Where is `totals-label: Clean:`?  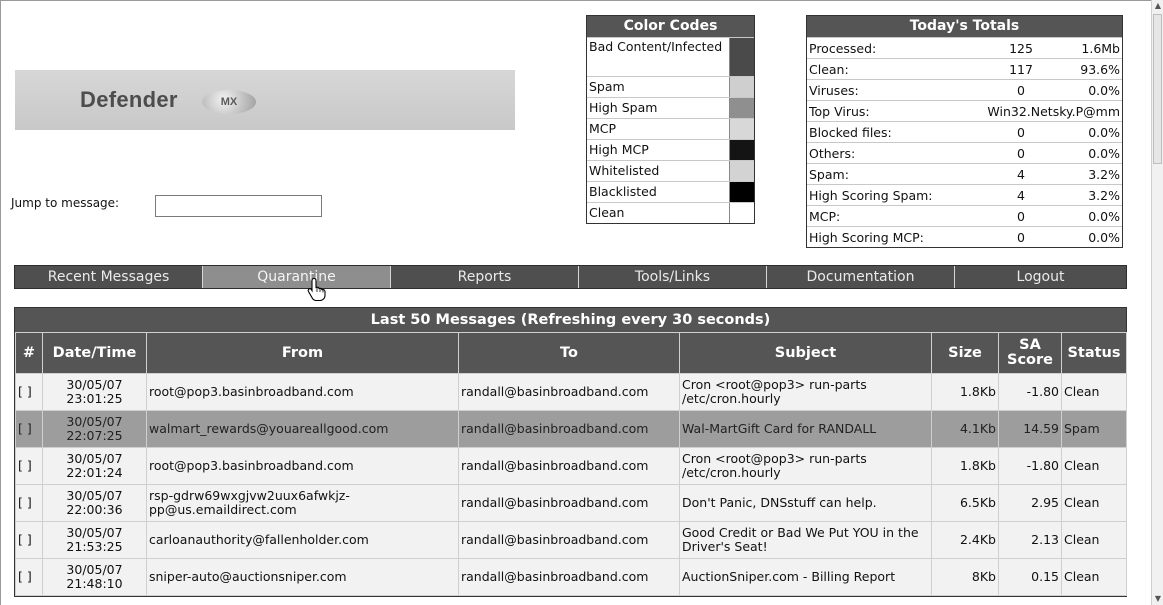 totals-label: Clean: is located at coordinates (895, 69).